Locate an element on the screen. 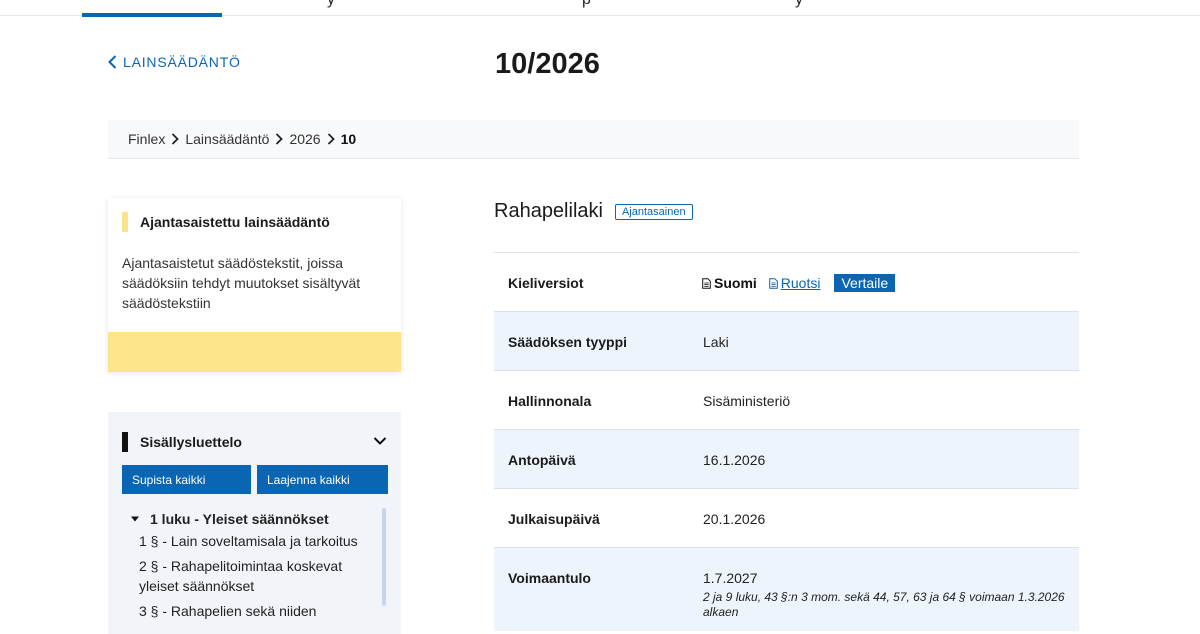 This screenshot has height=634, width=1200. metadata-value: 20.1.2026 is located at coordinates (734, 519).